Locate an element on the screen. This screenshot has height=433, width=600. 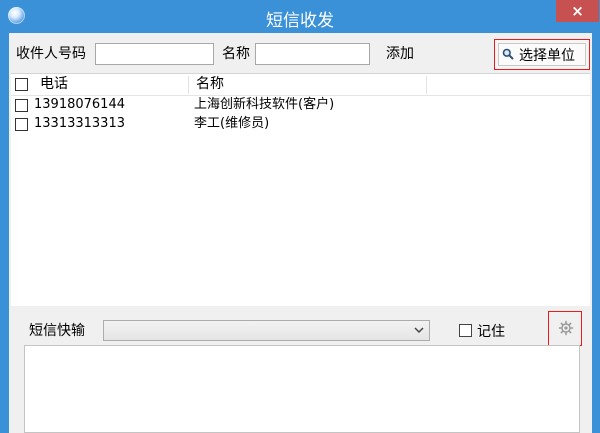
quick-input-dropdown is located at coordinates (266, 330).